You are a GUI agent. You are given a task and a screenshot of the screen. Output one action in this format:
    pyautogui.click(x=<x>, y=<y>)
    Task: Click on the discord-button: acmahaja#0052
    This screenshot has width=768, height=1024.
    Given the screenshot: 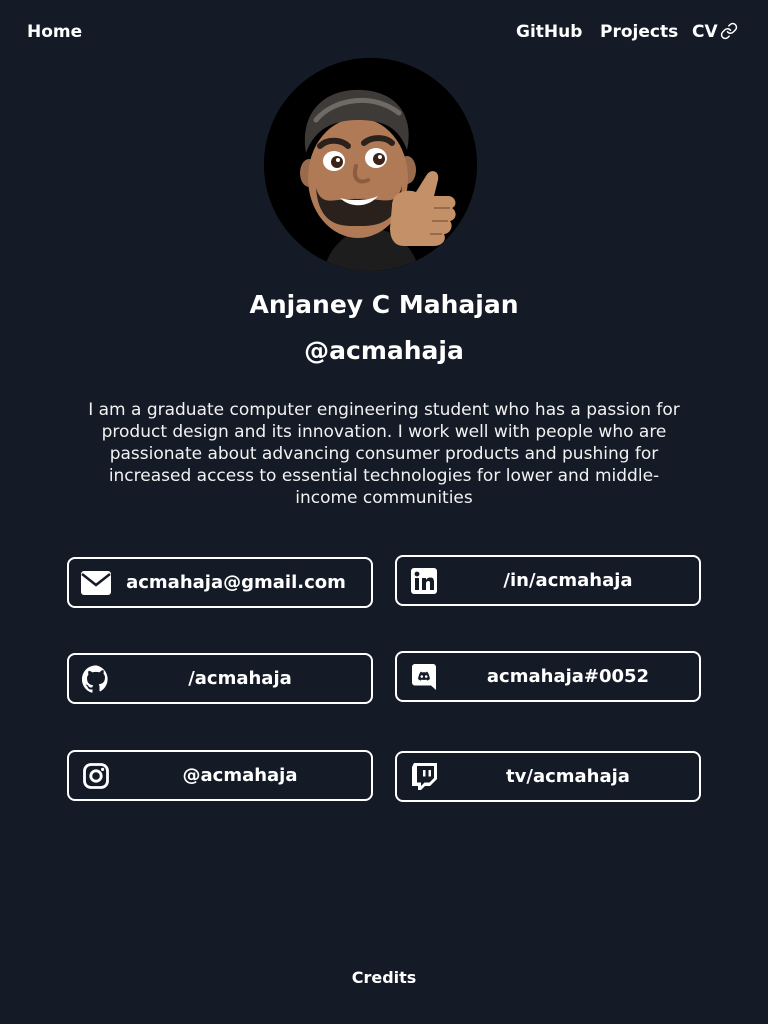 What is the action you would take?
    pyautogui.click(x=548, y=676)
    